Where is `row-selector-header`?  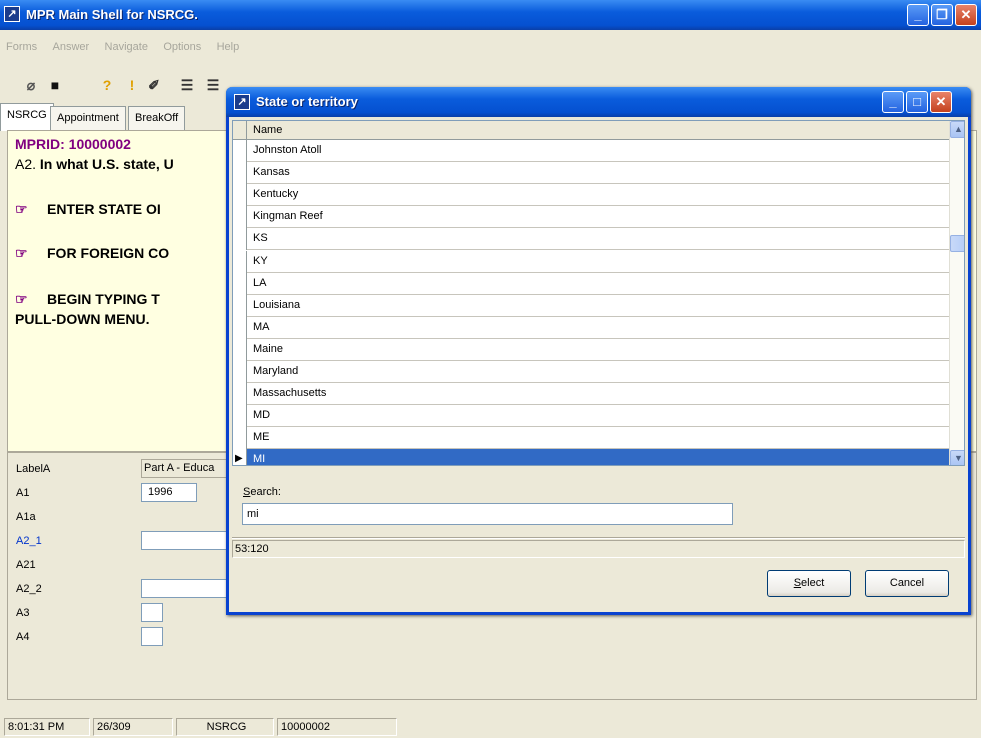
row-selector-header is located at coordinates (240, 130).